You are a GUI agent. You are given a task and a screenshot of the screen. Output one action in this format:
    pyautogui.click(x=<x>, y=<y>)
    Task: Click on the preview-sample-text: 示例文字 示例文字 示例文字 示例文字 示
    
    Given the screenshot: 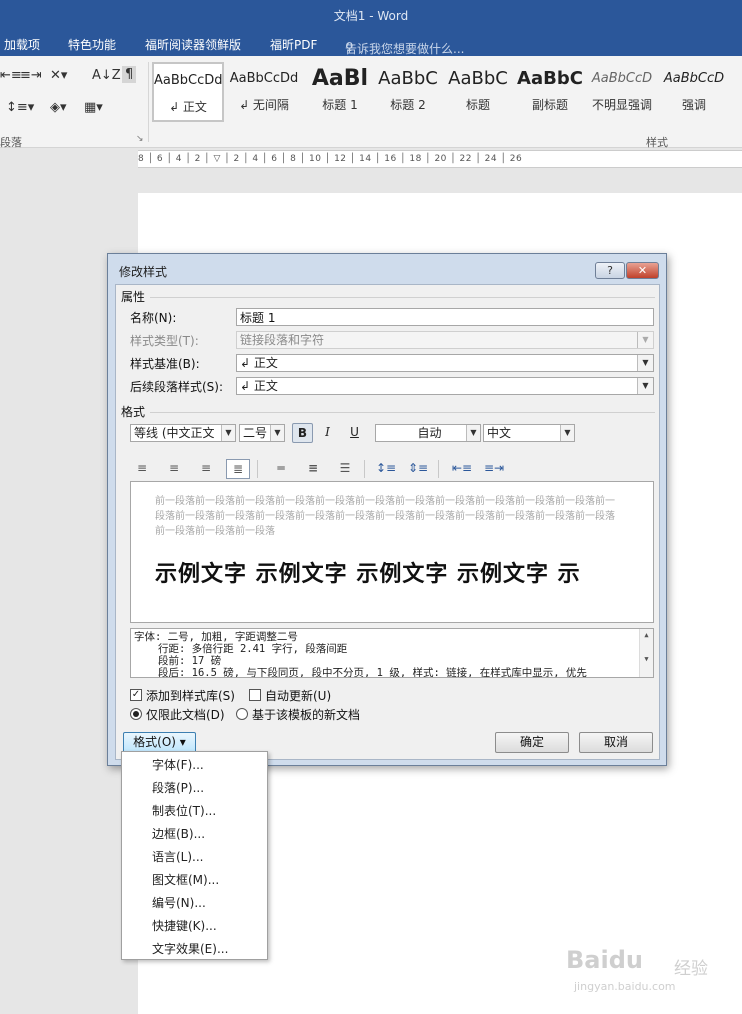 What is the action you would take?
    pyautogui.click(x=368, y=574)
    